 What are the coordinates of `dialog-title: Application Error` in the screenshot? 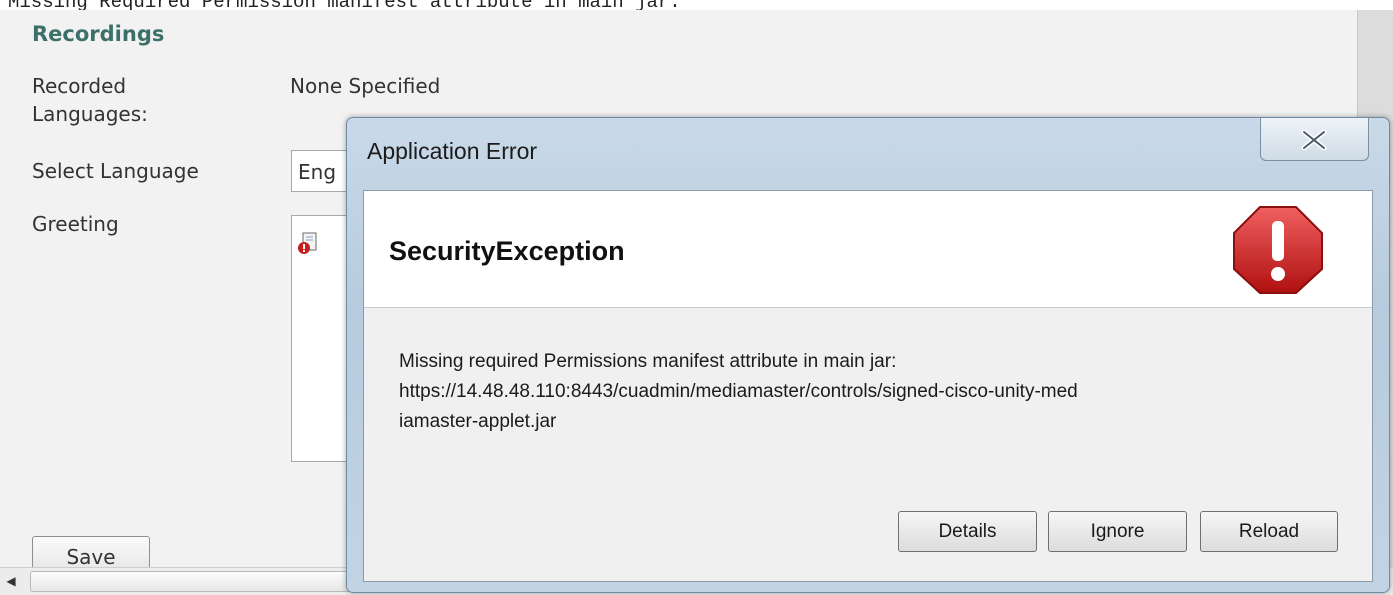 It's located at (452, 151).